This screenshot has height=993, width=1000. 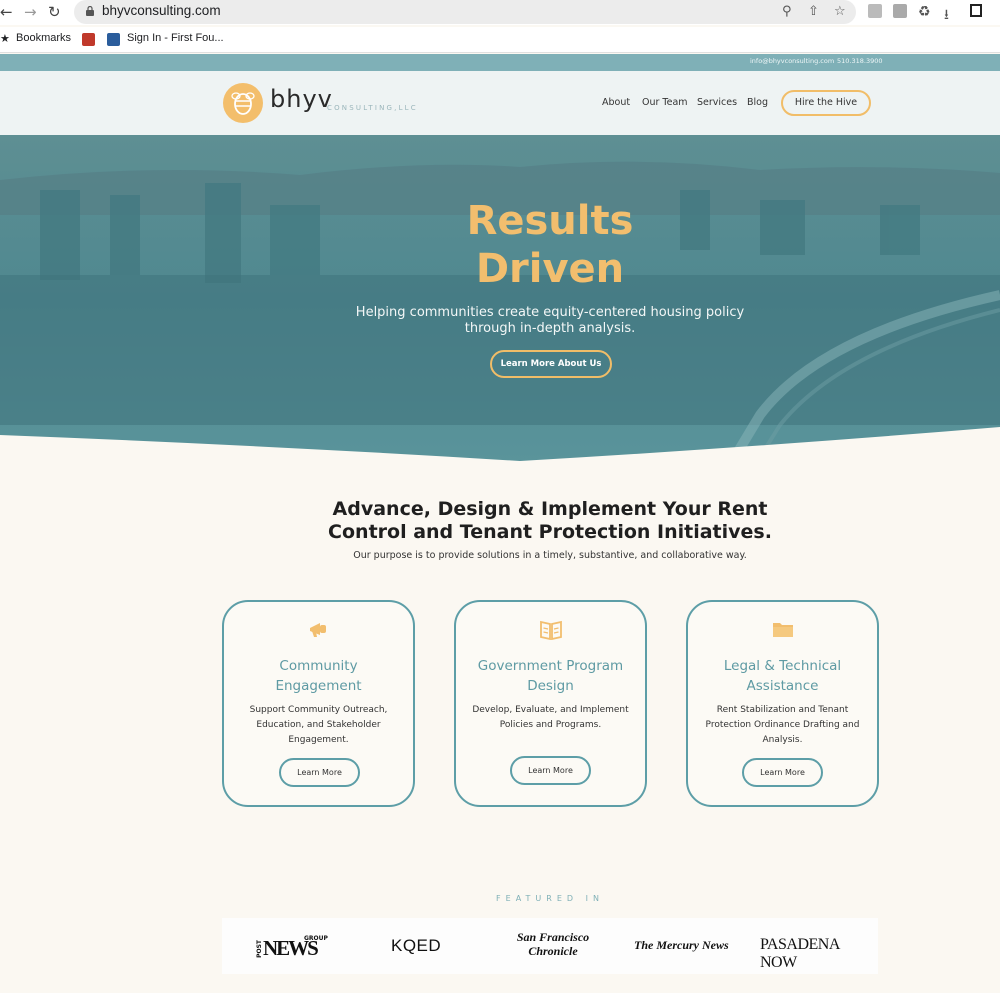 What do you see at coordinates (500, 62) in the screenshot?
I see `contact-bar: info@bhyvconsulting.com 510.318.3900` at bounding box center [500, 62].